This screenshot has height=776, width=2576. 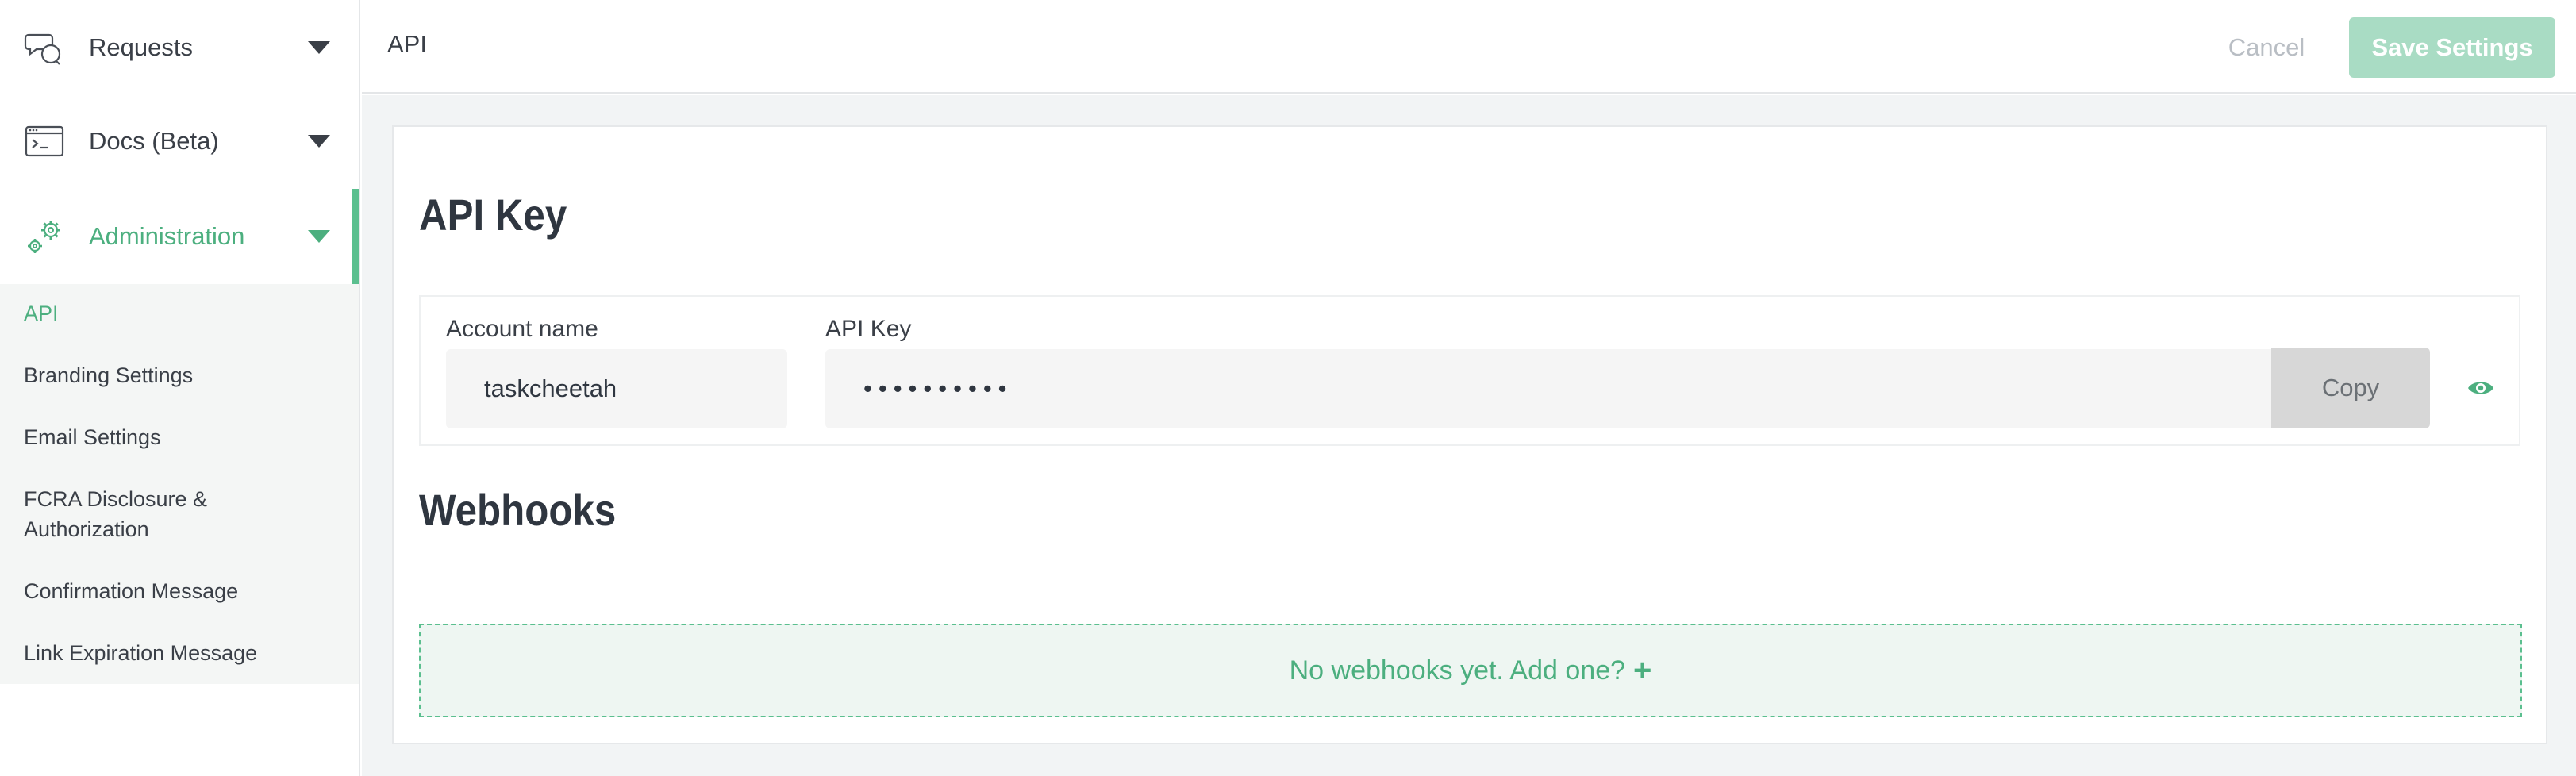 I want to click on submenu-item-confirmation-message: Confirmation Message, so click(x=182, y=591).